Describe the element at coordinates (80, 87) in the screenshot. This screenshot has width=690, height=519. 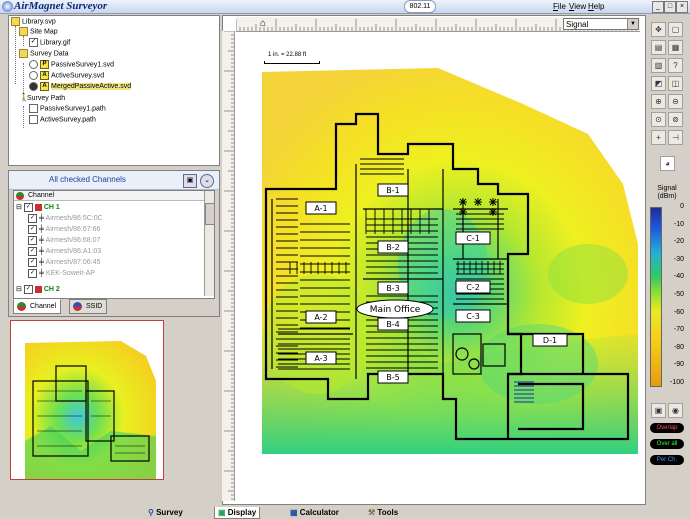
I see `tree-item-merged-survey: A MergedPassiveActive.svd` at that location.